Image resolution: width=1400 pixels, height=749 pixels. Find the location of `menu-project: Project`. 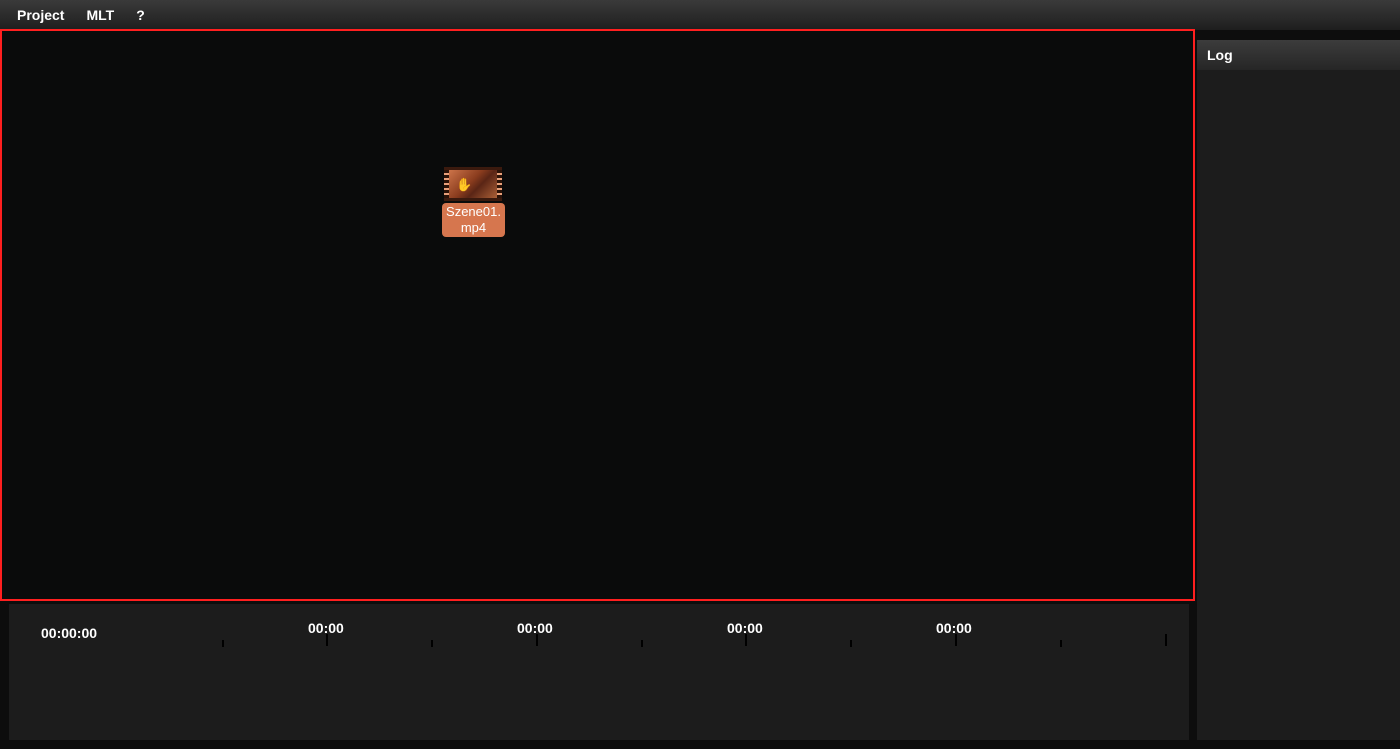

menu-project: Project is located at coordinates (40, 15).